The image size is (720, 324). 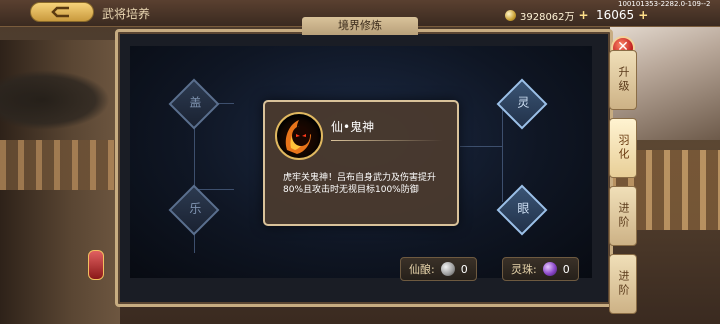 I want to click on divider, so click(x=387, y=140).